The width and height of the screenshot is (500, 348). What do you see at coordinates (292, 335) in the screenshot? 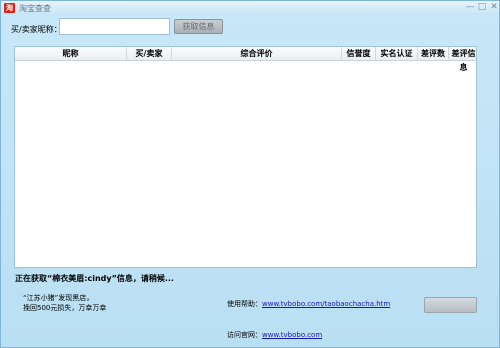
I see `site-link: www.tvbobo.com` at bounding box center [292, 335].